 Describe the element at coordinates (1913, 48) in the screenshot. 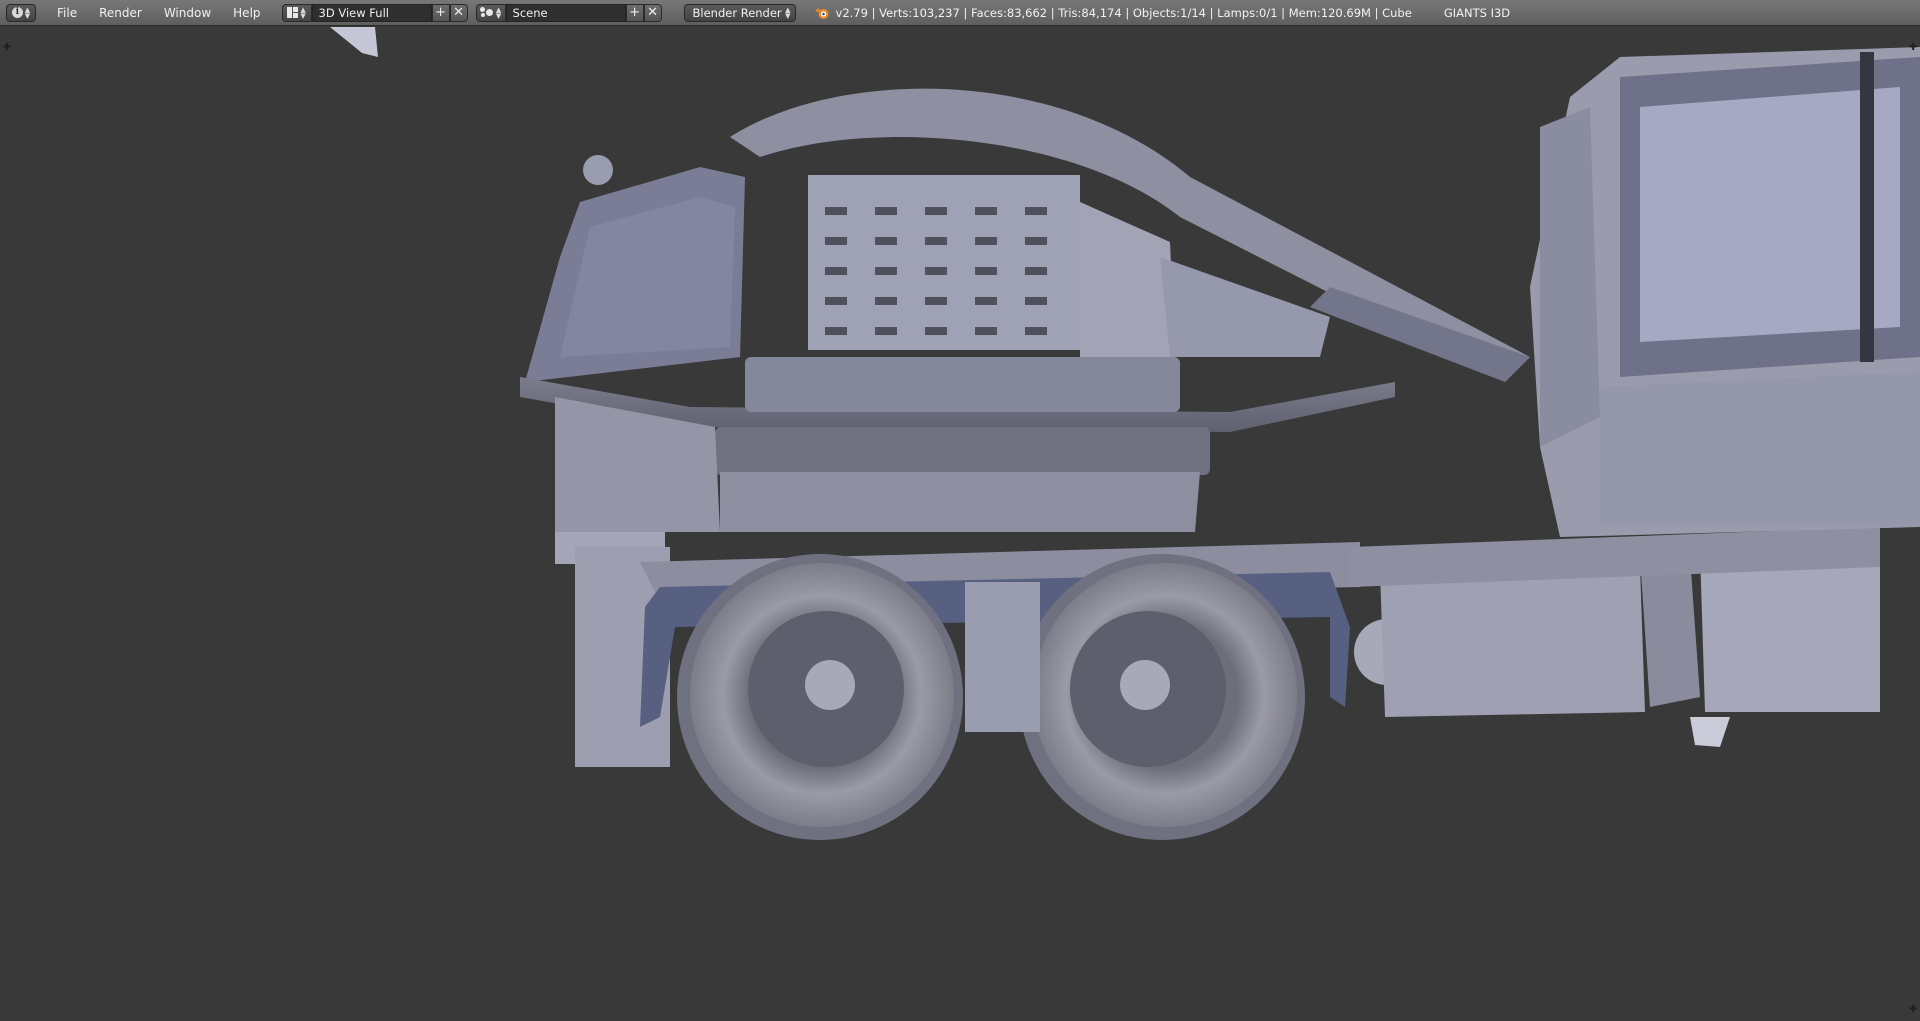

I see `area-split-corner-top-right: ✚` at that location.